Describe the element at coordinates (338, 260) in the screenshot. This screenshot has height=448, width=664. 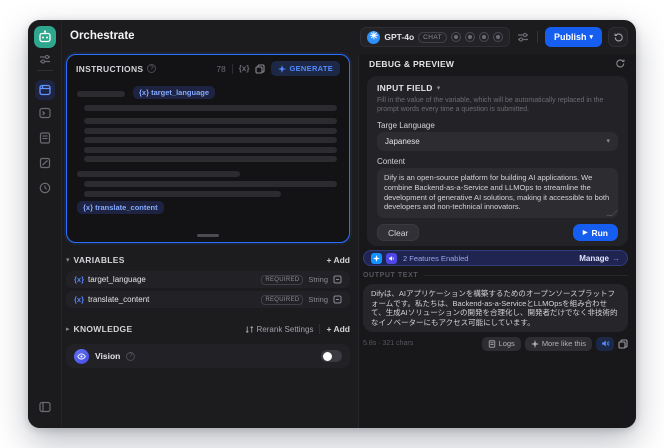
I see `add-variable-button: + Add` at that location.